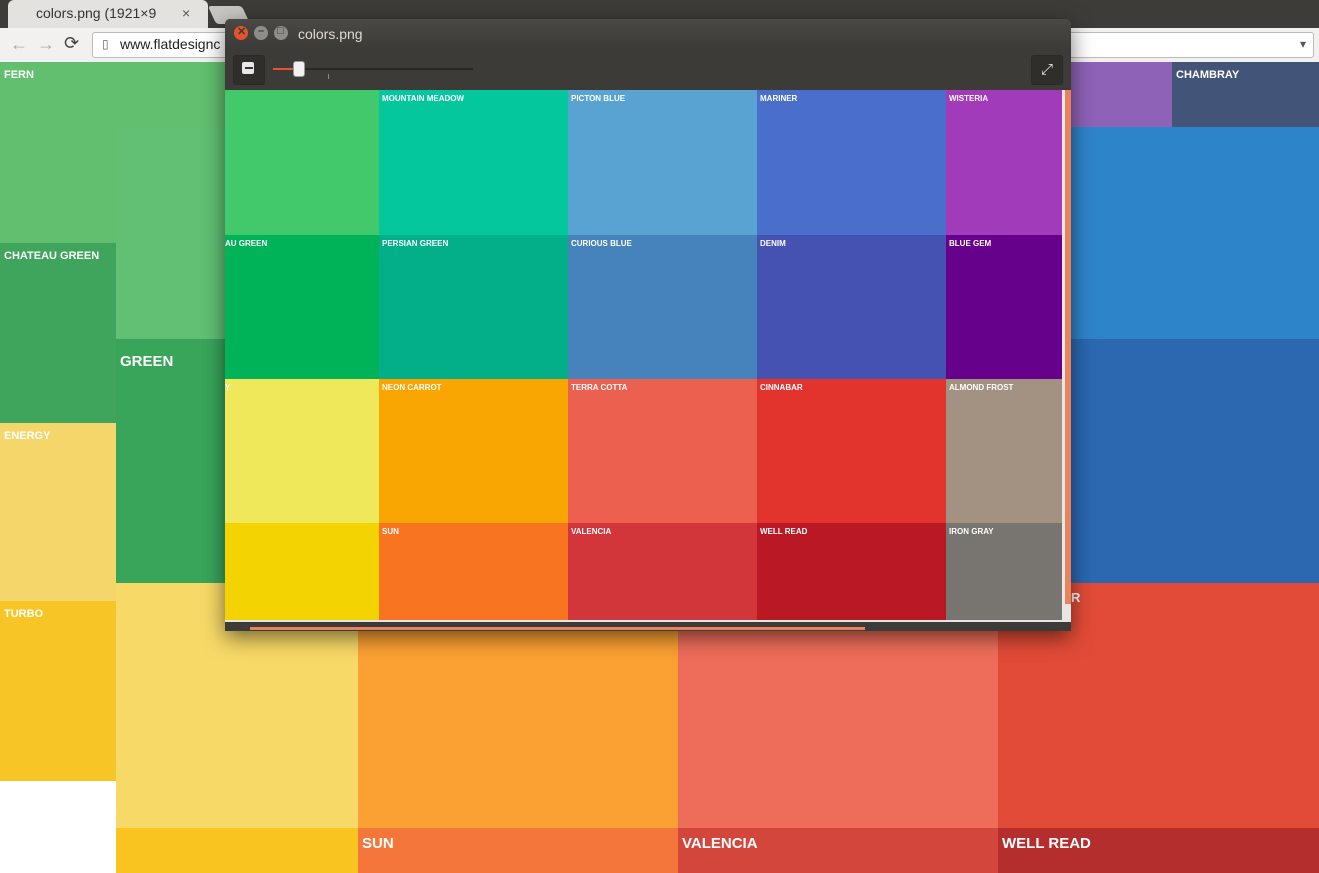 The height and width of the screenshot is (873, 1319). Describe the element at coordinates (1004, 451) in the screenshot. I see `color-tile: ALMOND FROST` at that location.